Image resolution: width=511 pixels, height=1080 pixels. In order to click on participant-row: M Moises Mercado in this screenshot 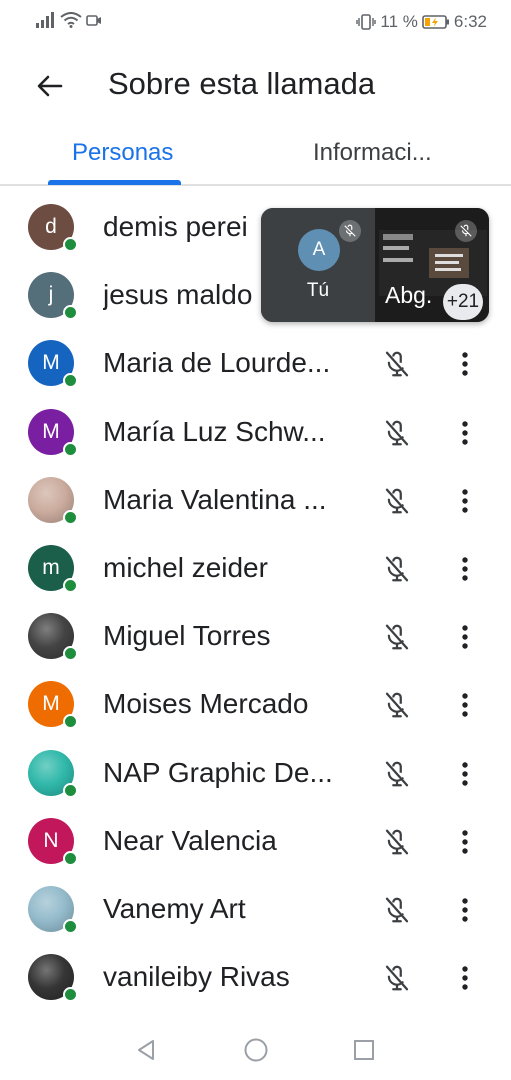, I will do `click(255, 705)`.